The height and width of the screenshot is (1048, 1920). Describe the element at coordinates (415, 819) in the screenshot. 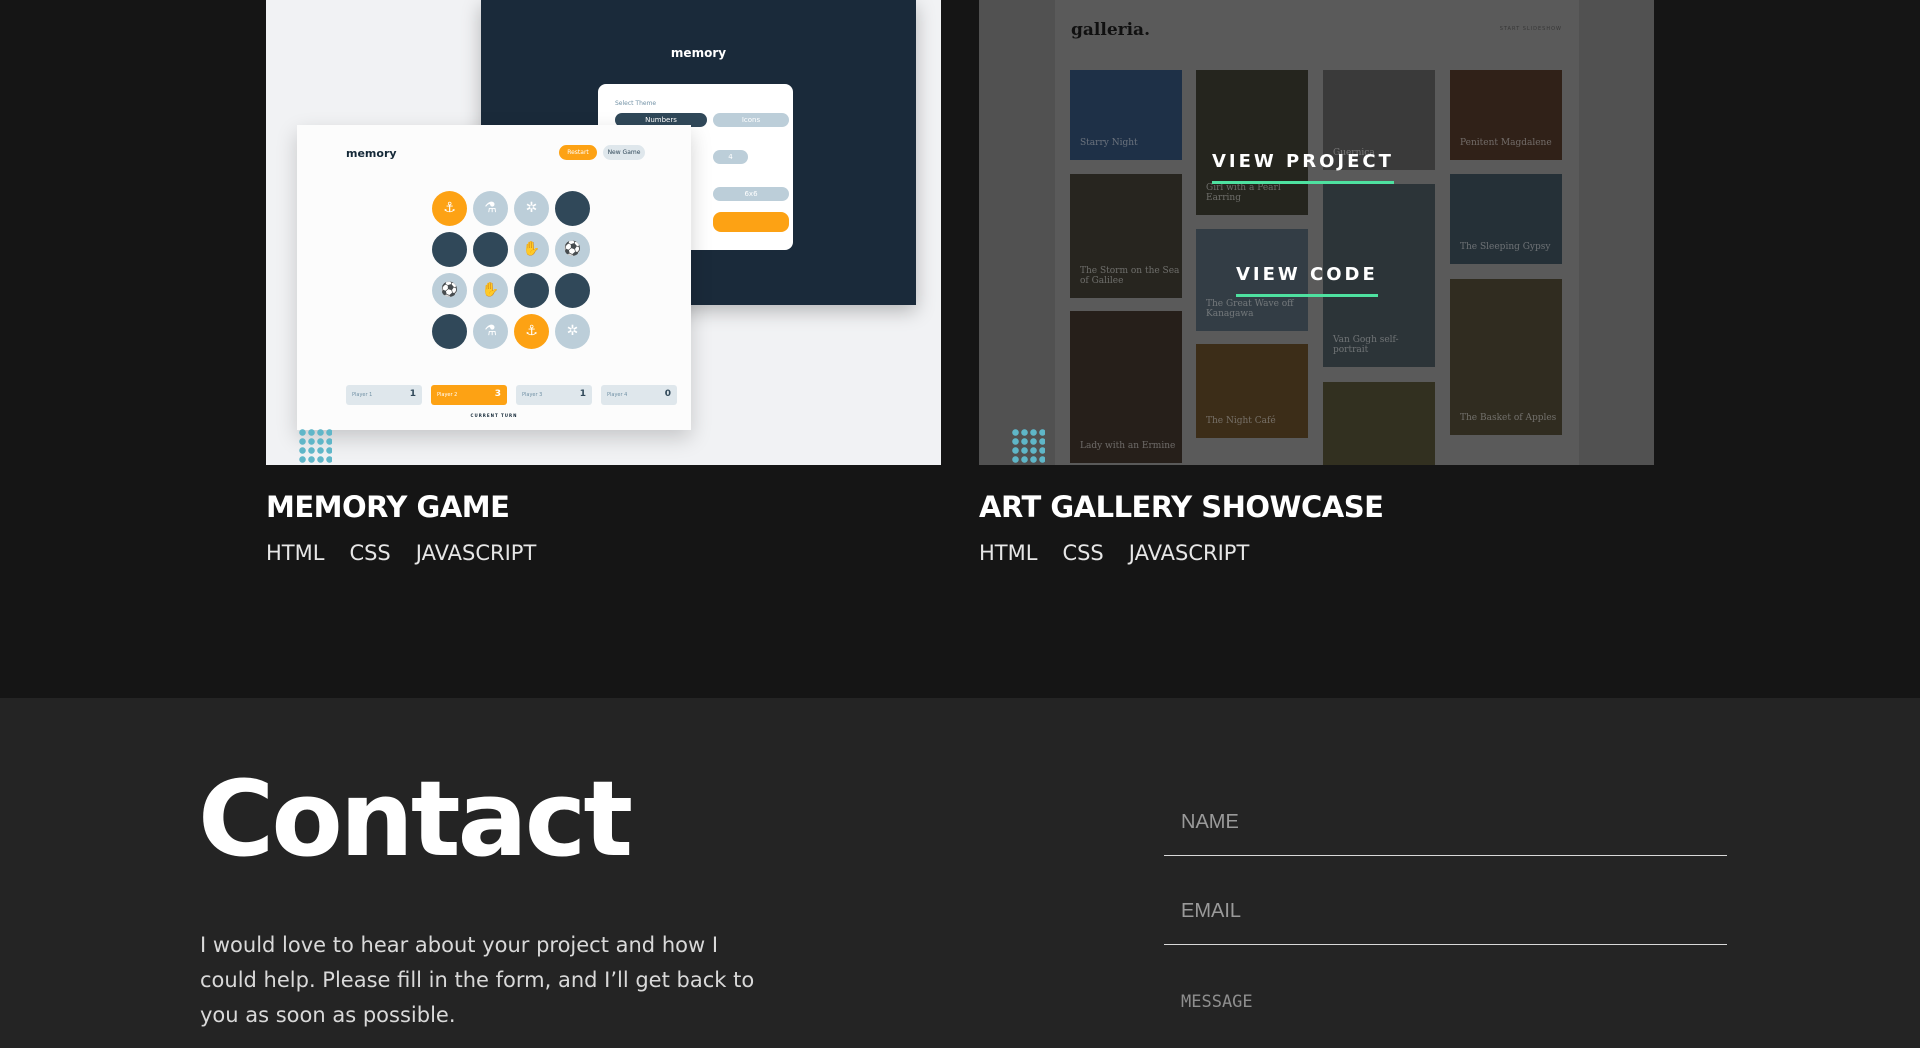

I see `contact-heading: Contact` at that location.